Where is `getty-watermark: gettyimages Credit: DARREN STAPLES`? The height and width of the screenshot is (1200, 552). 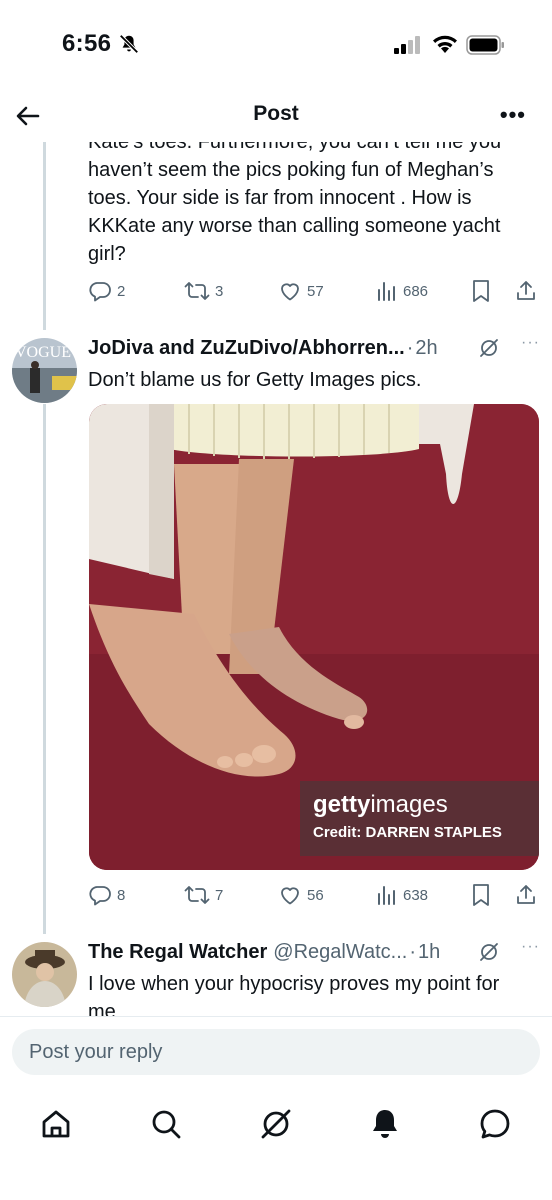
getty-watermark: gettyimages Credit: DARREN STAPLES is located at coordinates (419, 818).